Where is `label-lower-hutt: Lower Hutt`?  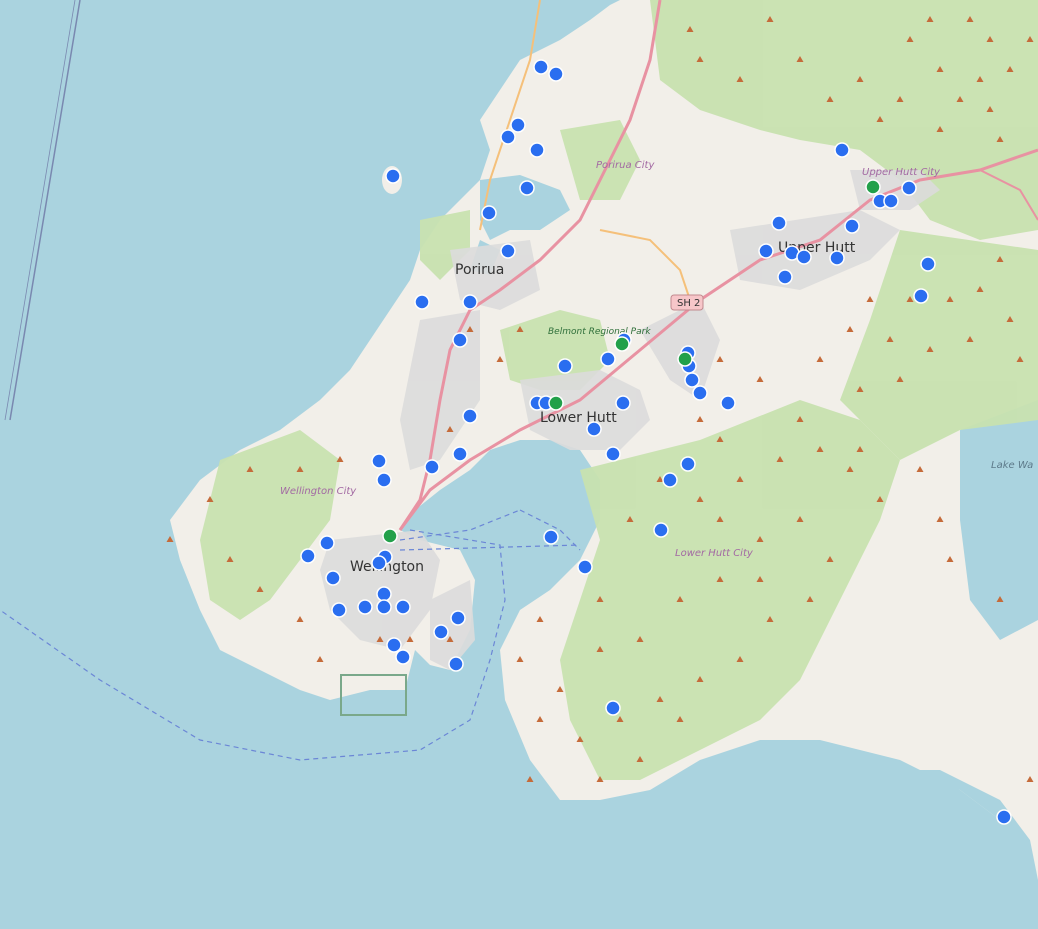
label-lower-hutt: Lower Hutt is located at coordinates (578, 418).